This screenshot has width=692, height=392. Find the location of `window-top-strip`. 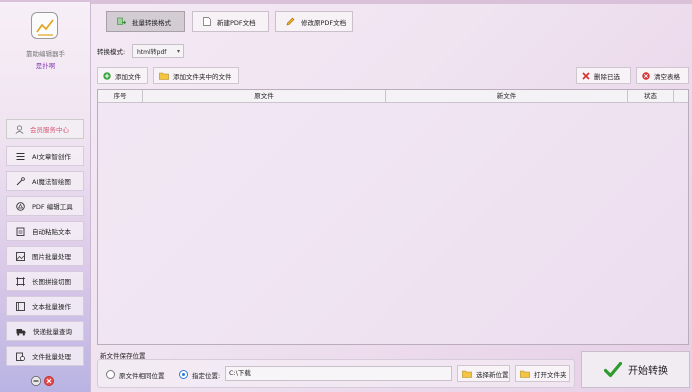

window-top-strip is located at coordinates (346, 2).